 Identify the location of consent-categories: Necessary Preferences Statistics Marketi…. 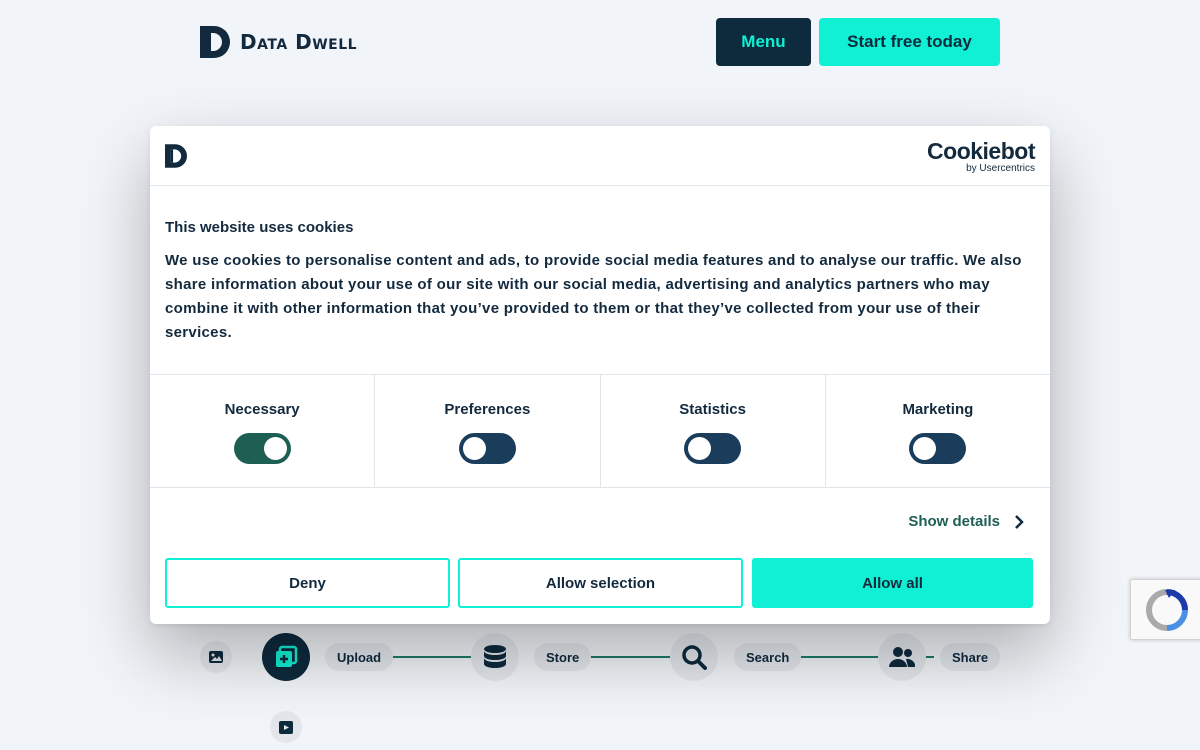
(600, 431).